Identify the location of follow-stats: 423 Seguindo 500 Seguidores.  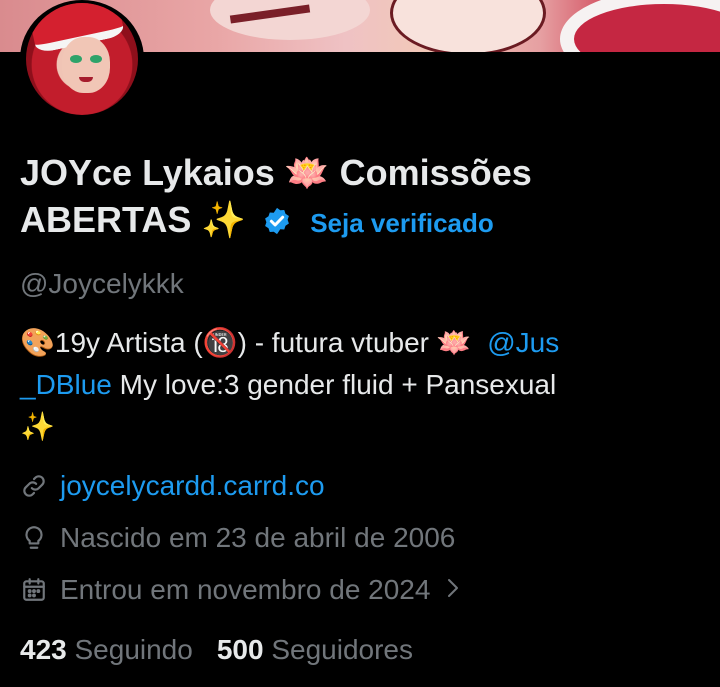
(216, 650).